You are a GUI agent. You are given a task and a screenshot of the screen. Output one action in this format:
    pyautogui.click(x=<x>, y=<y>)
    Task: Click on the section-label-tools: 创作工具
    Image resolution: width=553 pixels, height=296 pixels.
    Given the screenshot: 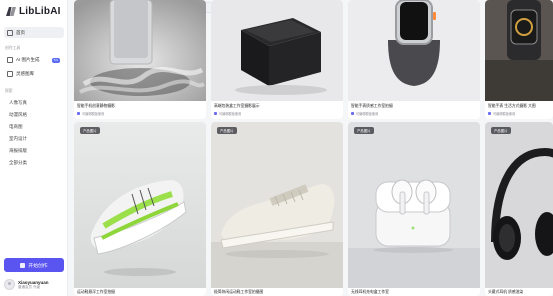 What is the action you would take?
    pyautogui.click(x=13, y=48)
    